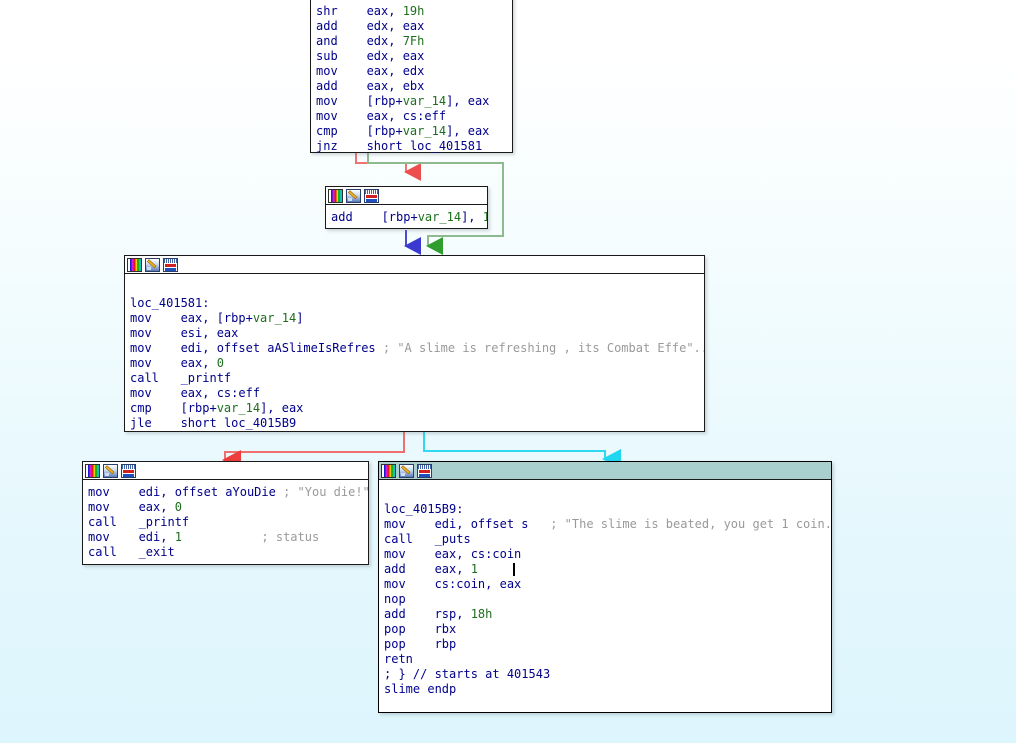 The image size is (1016, 743). Describe the element at coordinates (411, 41) in the screenshot. I see `asm-line: and edx, 7Fh` at that location.